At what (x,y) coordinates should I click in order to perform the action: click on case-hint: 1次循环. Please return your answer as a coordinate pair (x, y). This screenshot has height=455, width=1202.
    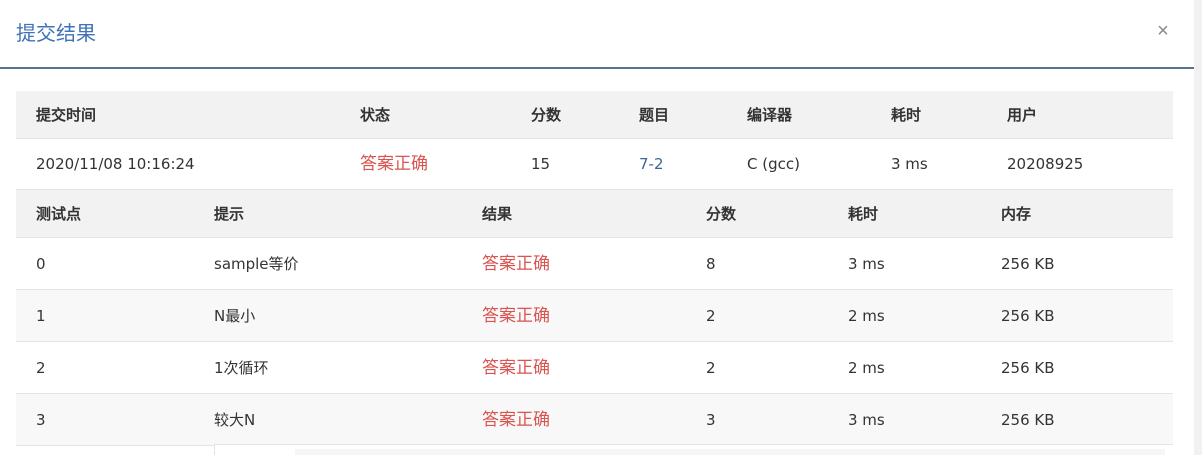
    Looking at the image, I should click on (241, 368).